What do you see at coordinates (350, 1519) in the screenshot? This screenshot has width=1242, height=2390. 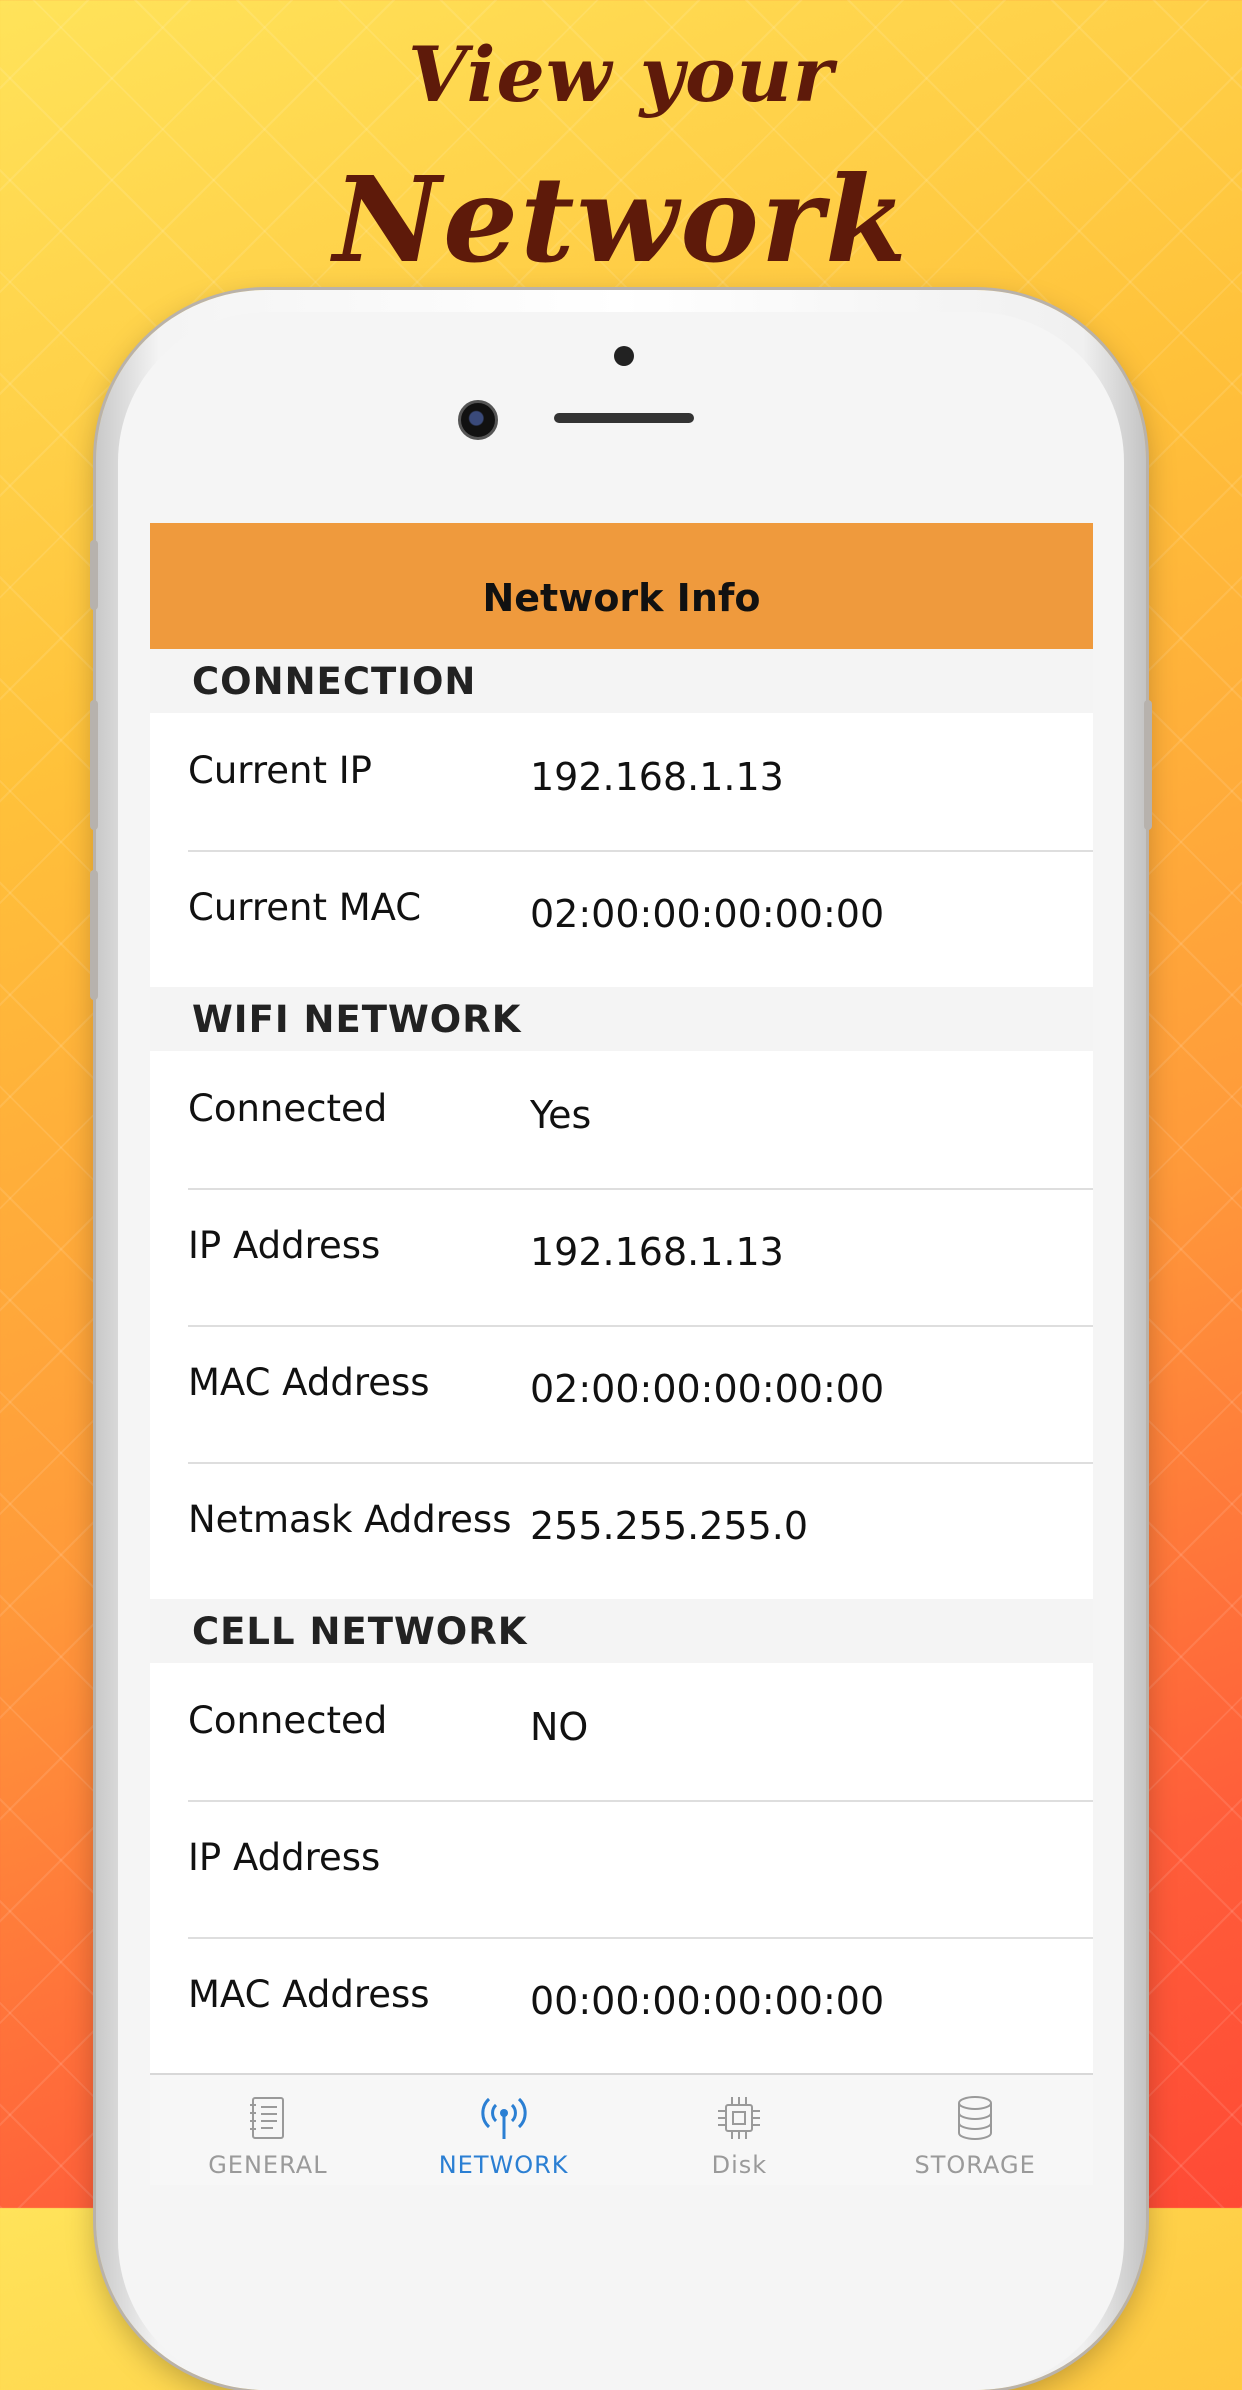 I see `row-label: Netmask Address` at bounding box center [350, 1519].